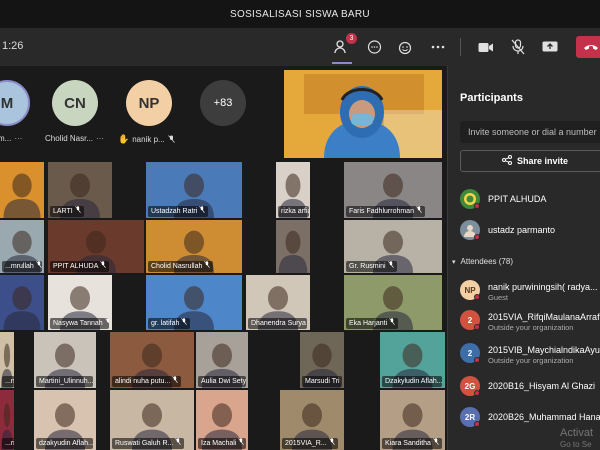  What do you see at coordinates (76, 266) in the screenshot?
I see `participant-name: PPIT ALHUDA` at bounding box center [76, 266].